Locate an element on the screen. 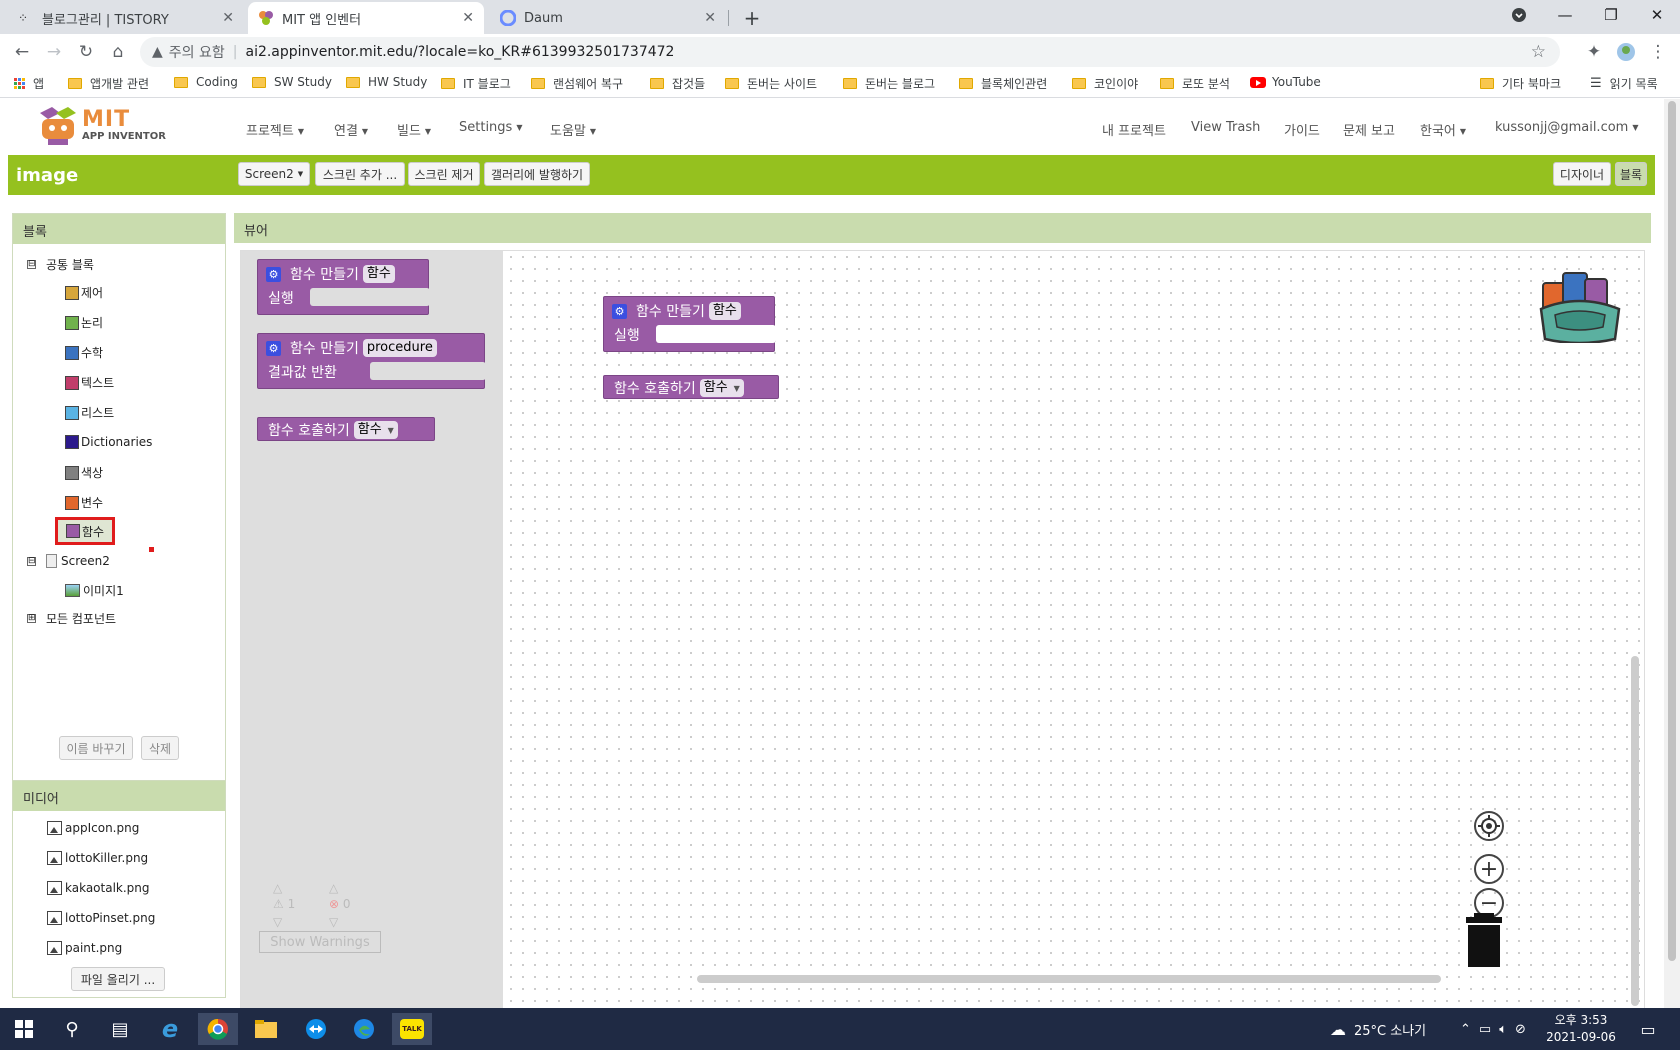 The height and width of the screenshot is (1050, 1680). drawer-control: 제어 is located at coordinates (84, 292).